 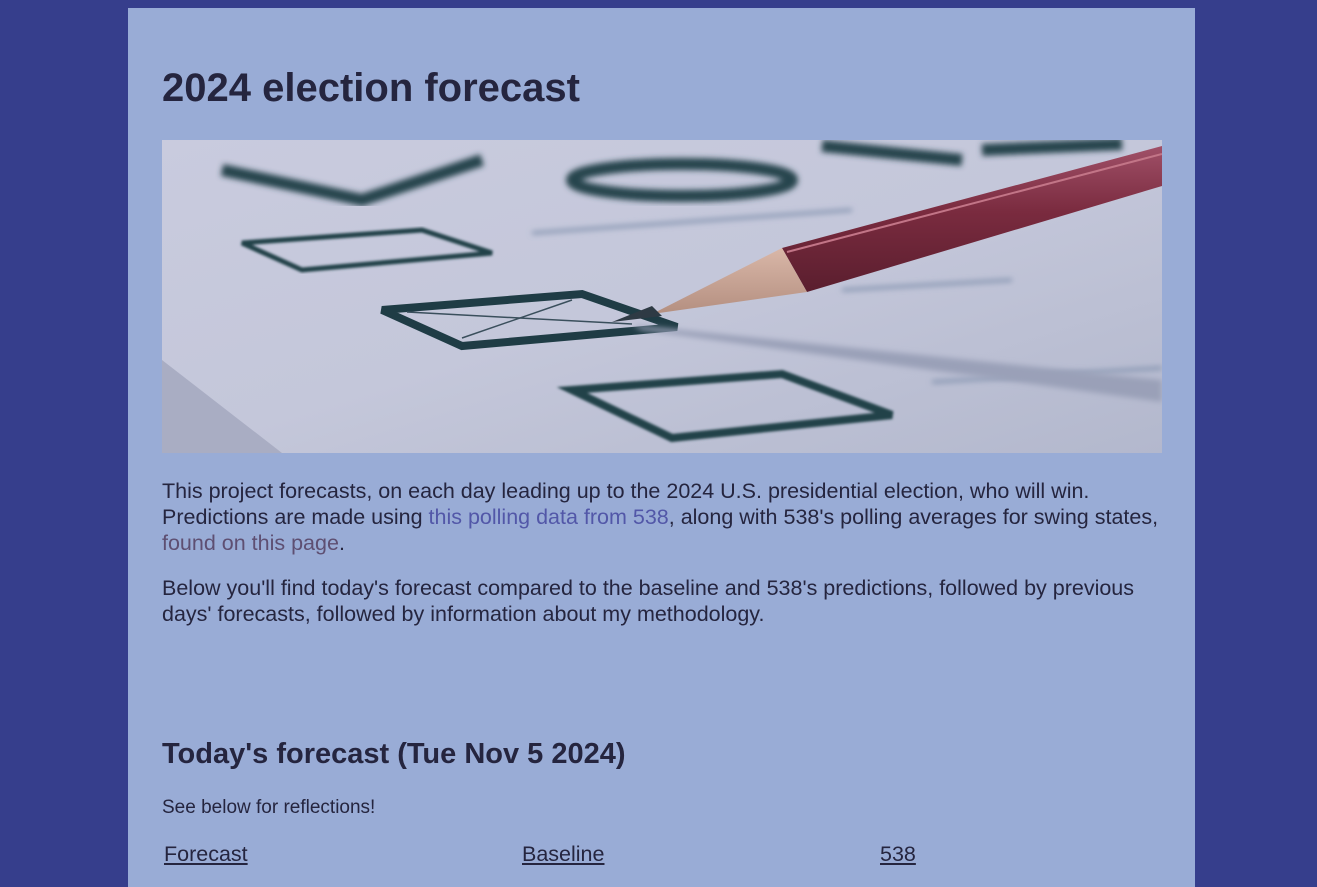 I want to click on polling-data-link: this polling data from 538, so click(x=549, y=517).